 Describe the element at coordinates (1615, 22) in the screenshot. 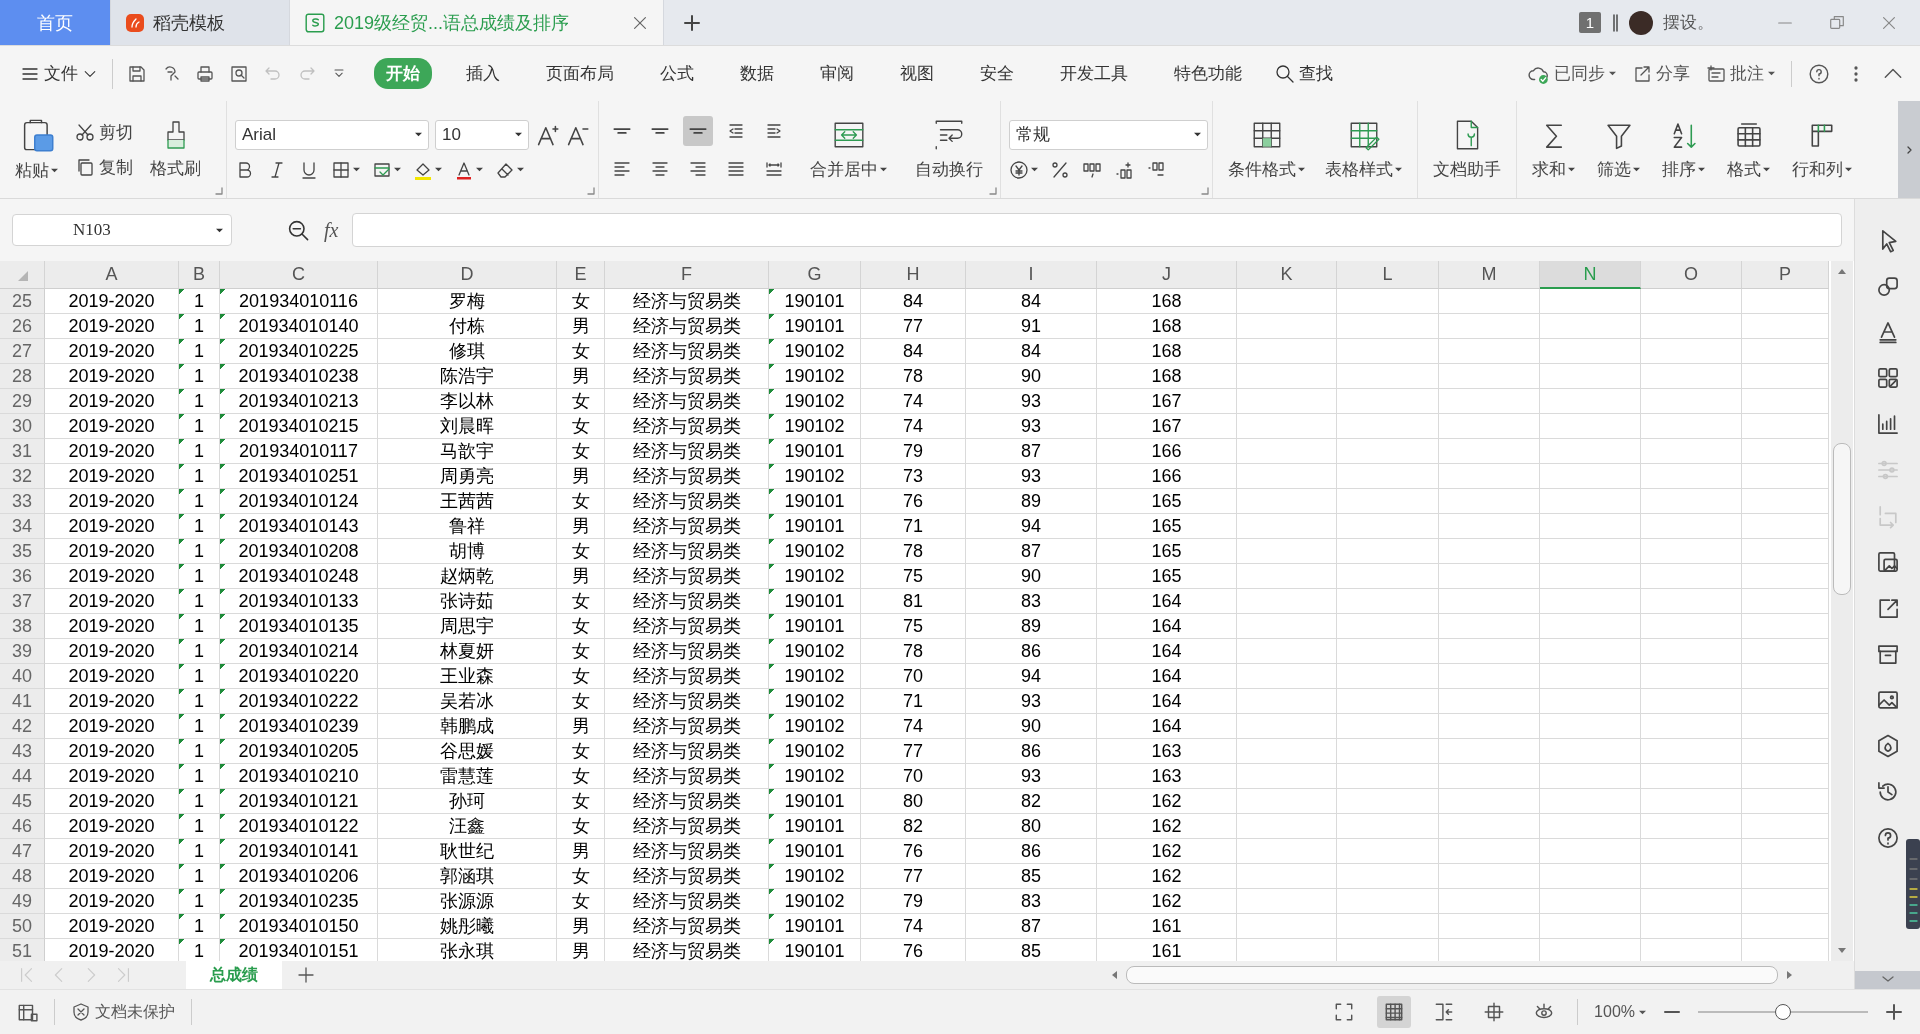

I see `sidebar-toggle-icon` at that location.